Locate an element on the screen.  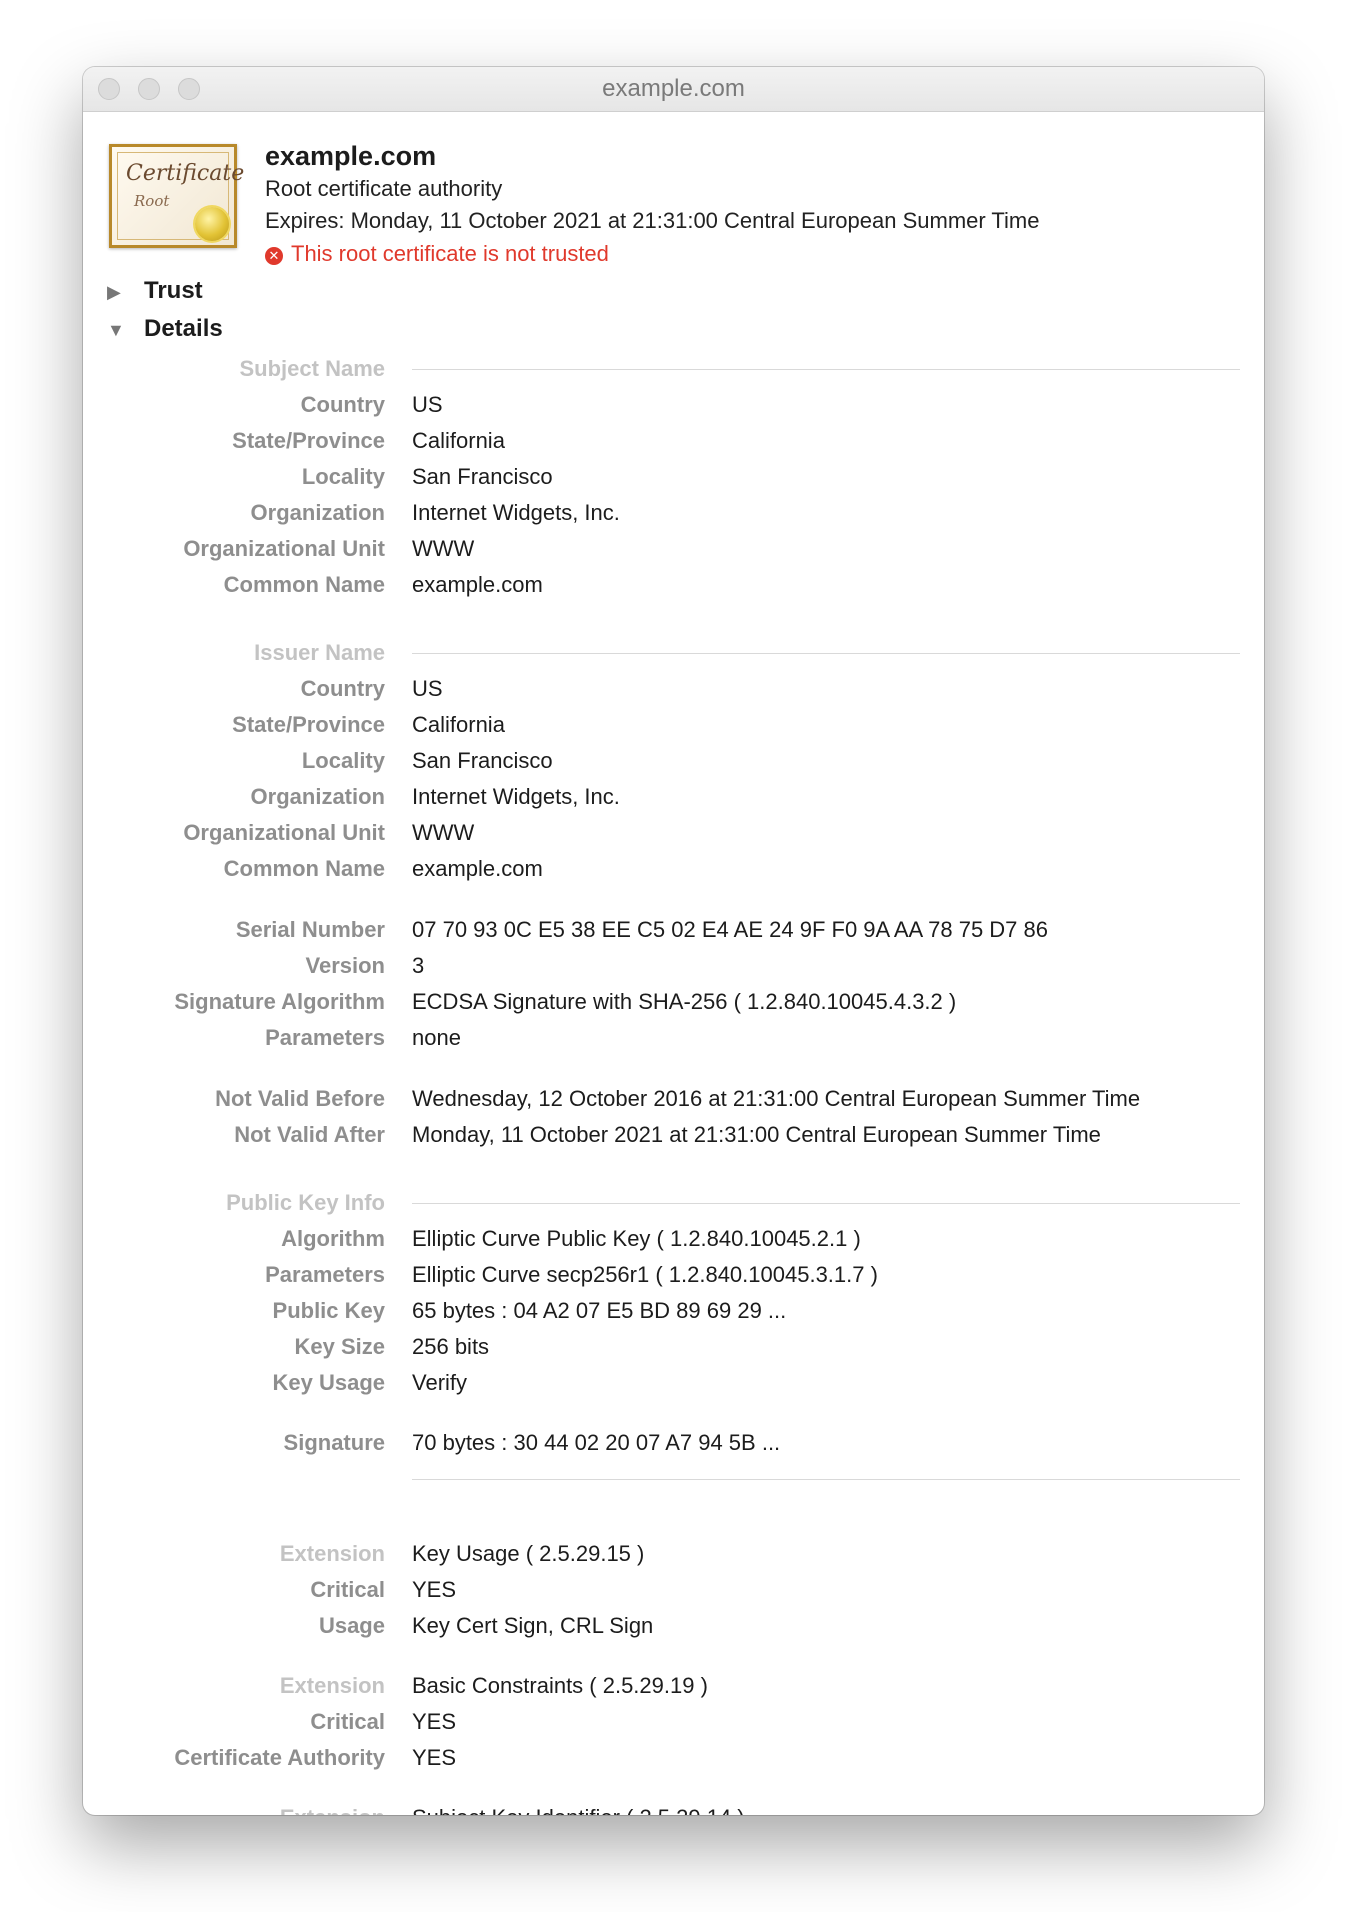
detail-label: Country is located at coordinates (342, 404).